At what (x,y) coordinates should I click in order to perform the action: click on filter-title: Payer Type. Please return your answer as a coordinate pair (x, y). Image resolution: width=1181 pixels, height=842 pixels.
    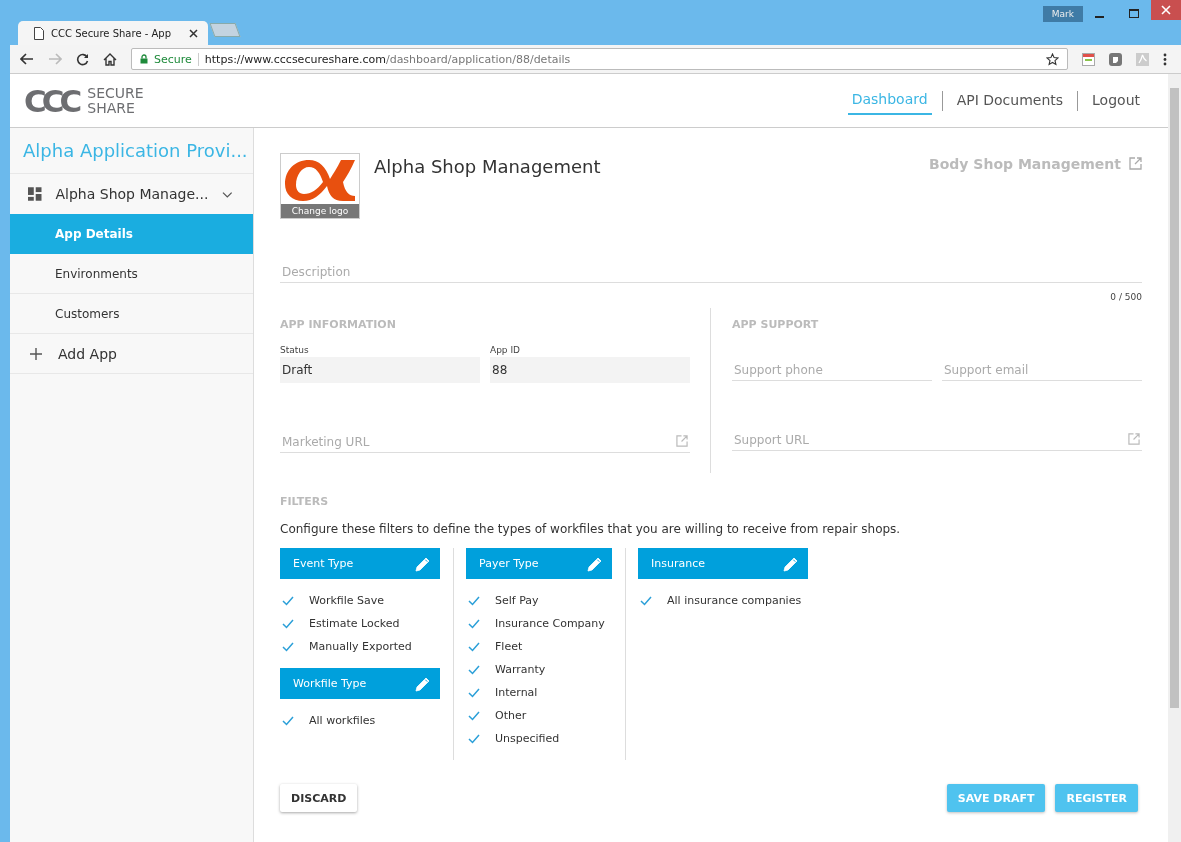
    Looking at the image, I should click on (509, 563).